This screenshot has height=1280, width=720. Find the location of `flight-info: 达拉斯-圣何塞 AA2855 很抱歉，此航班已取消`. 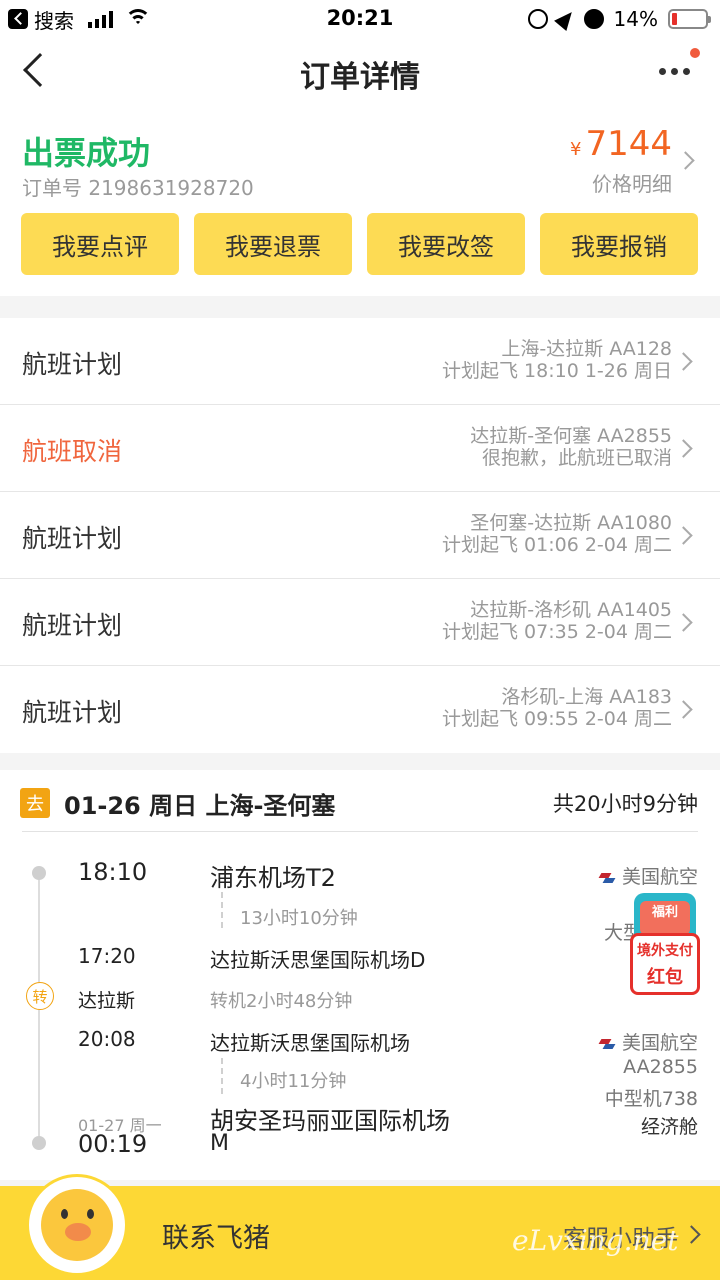

flight-info: 达拉斯-圣何塞 AA2855 很抱歉，此航班已取消 is located at coordinates (571, 447).